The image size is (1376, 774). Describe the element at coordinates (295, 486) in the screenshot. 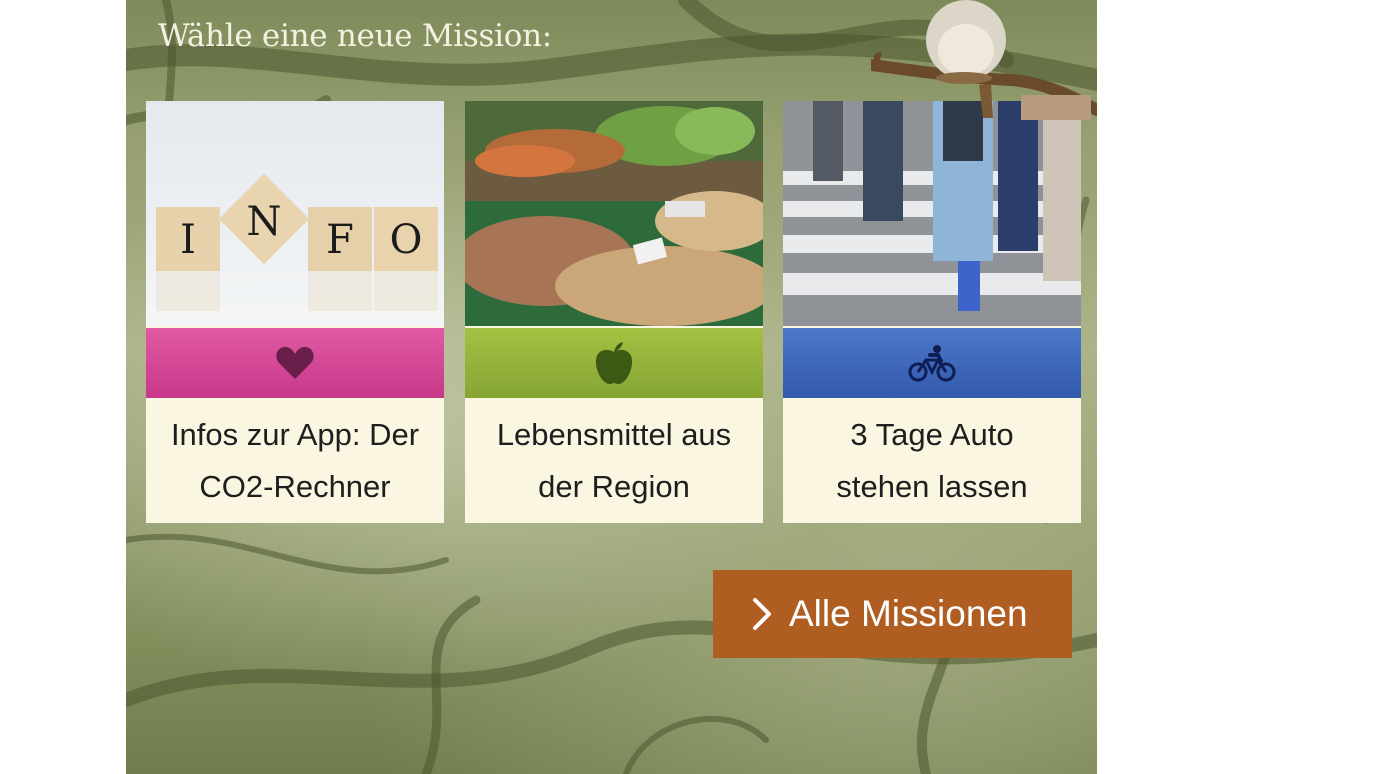

I see `mission-title-line-2: CO2-Rechner` at that location.